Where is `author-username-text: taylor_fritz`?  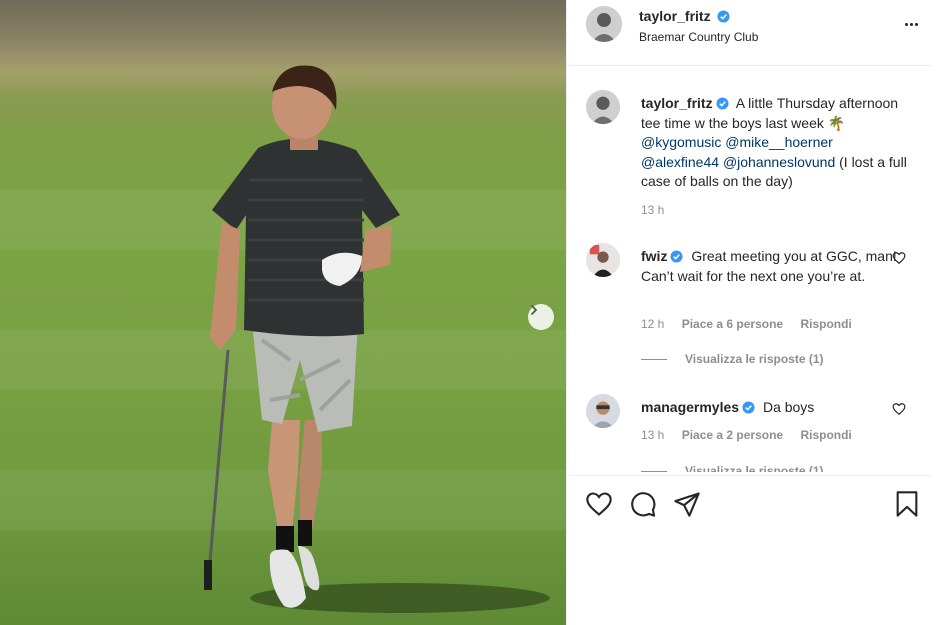 author-username-text: taylor_fritz is located at coordinates (675, 16).